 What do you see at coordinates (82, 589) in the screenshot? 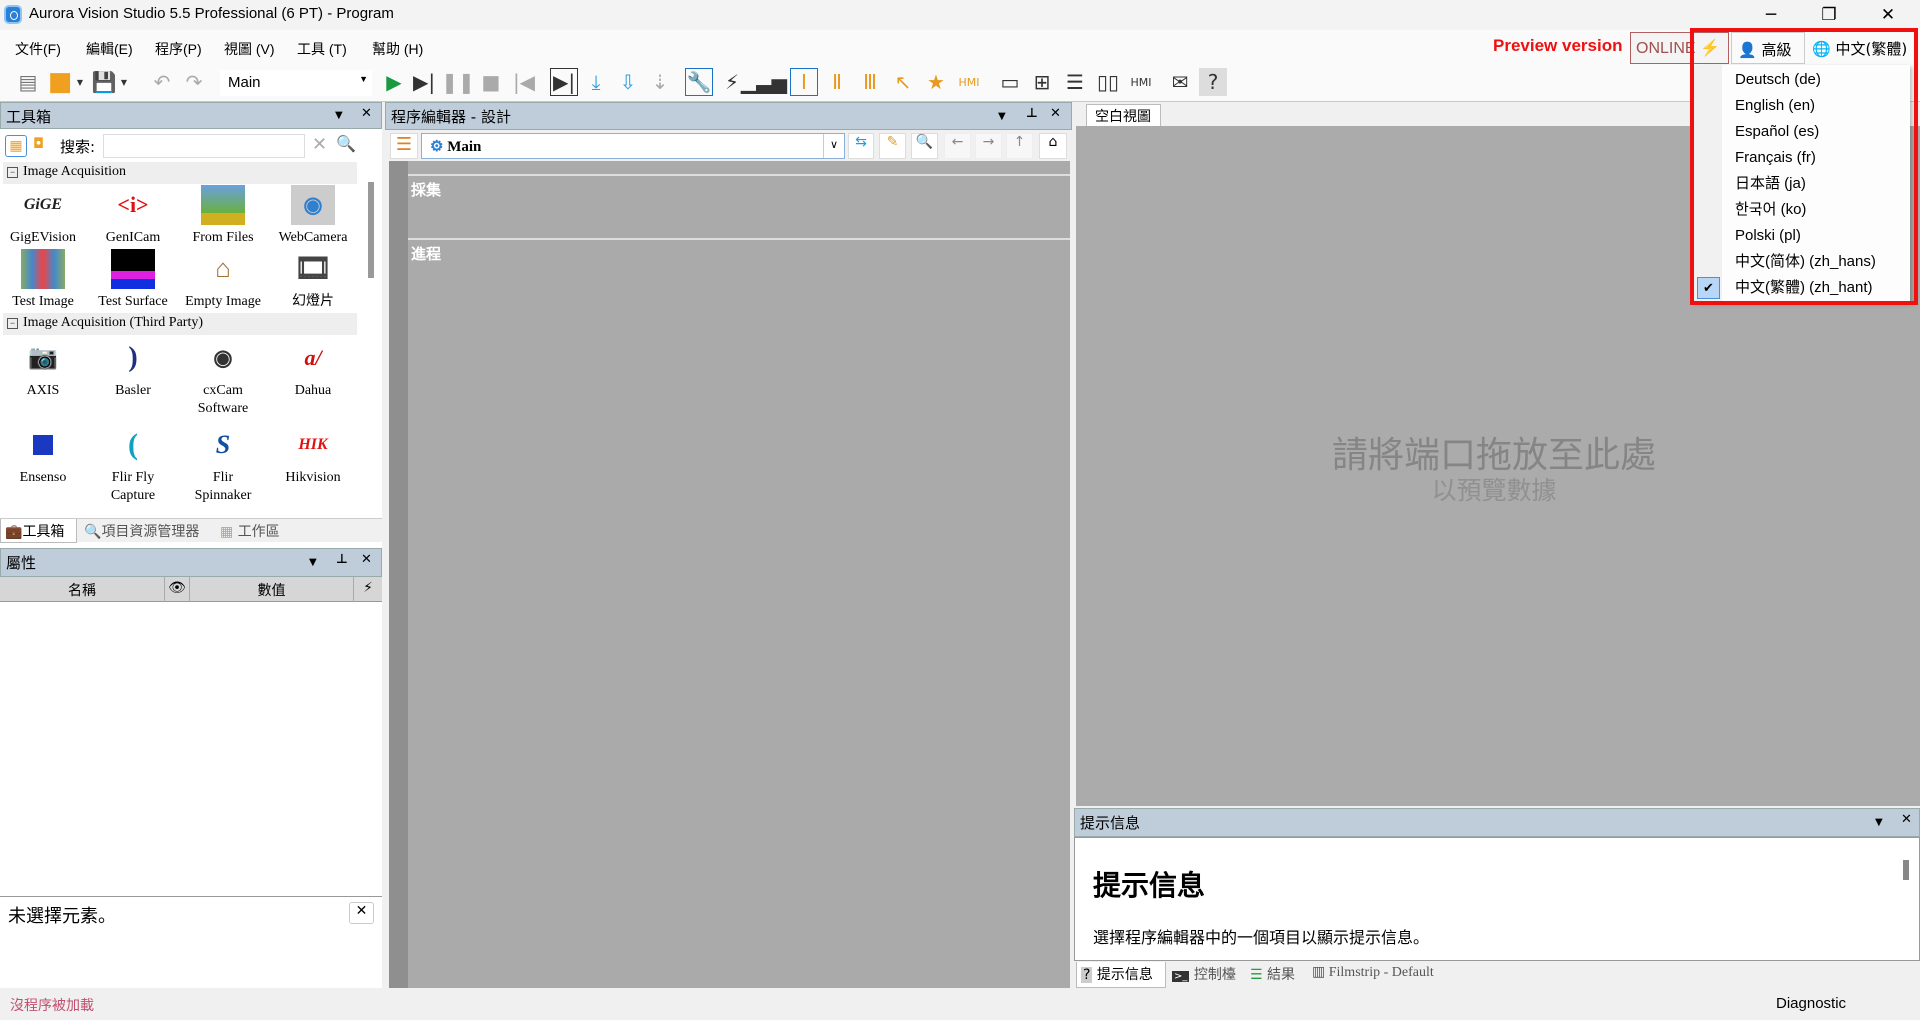
I see `column-name: 名稱` at bounding box center [82, 589].